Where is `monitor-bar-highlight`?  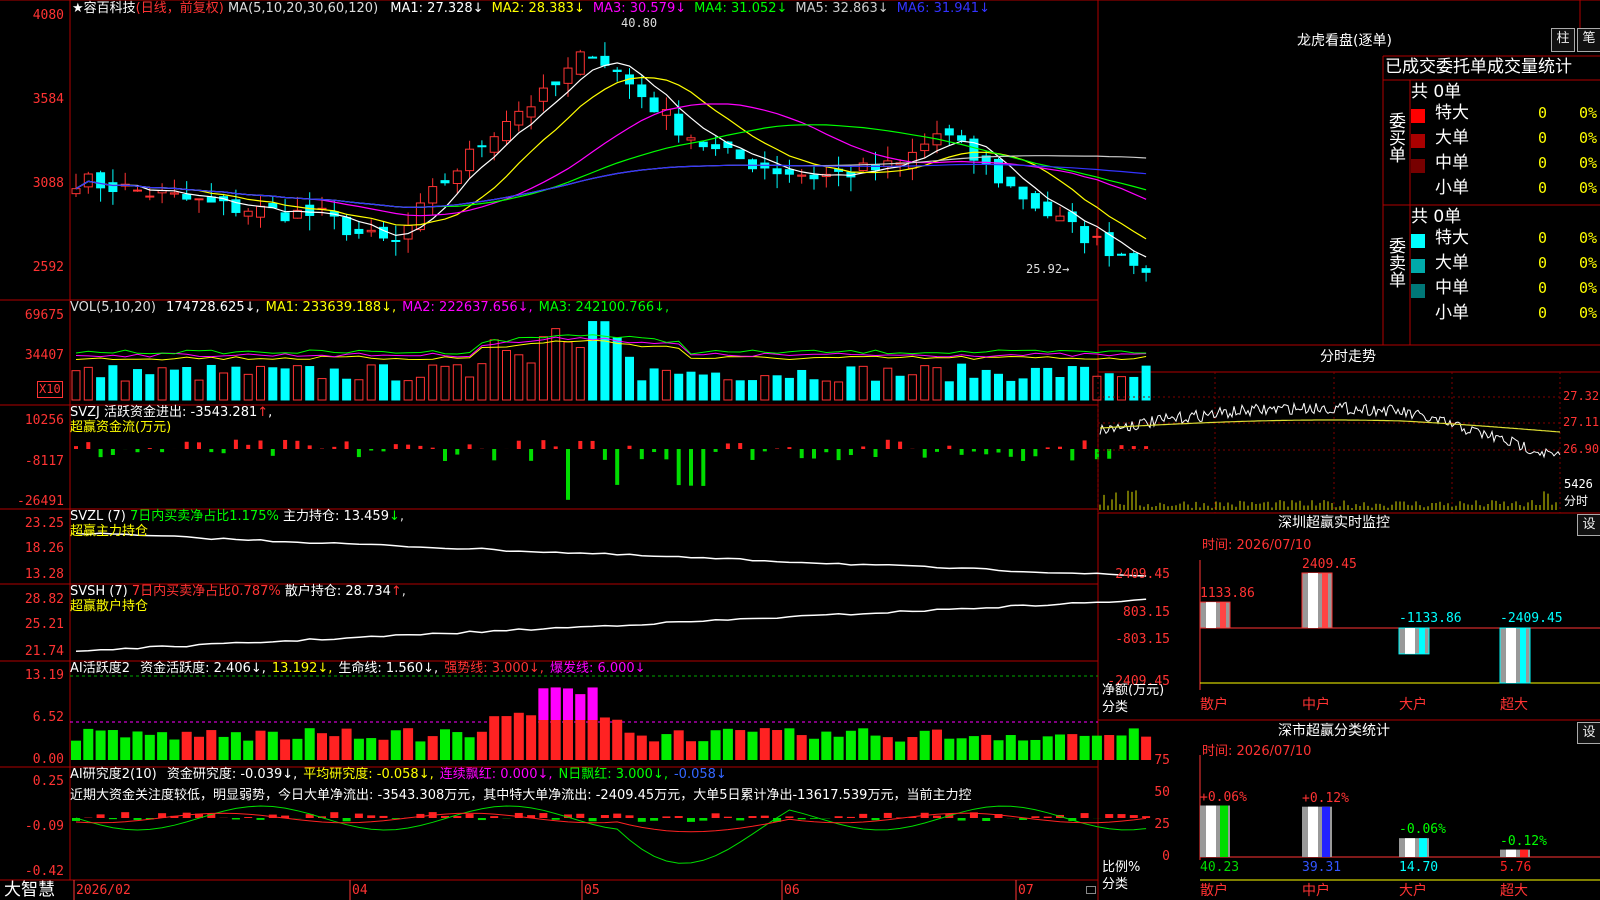 monitor-bar-highlight is located at coordinates (1211, 615).